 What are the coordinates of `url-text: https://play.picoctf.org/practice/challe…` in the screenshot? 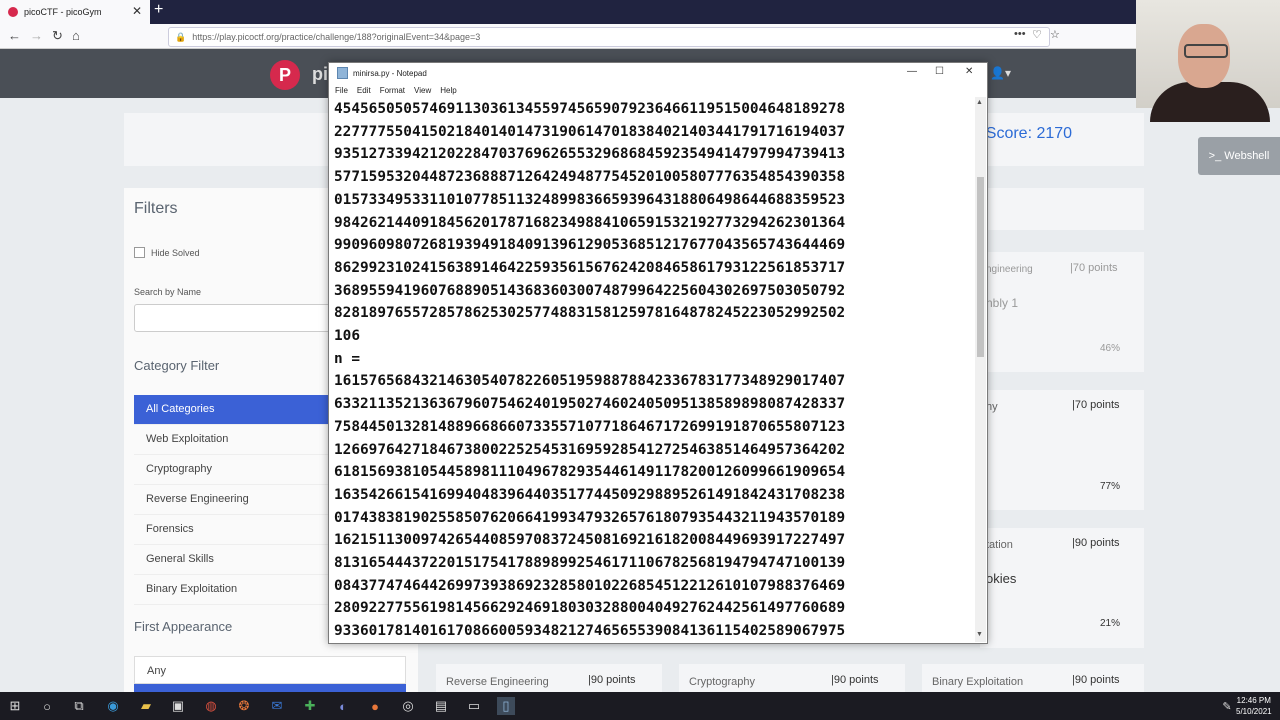 It's located at (336, 37).